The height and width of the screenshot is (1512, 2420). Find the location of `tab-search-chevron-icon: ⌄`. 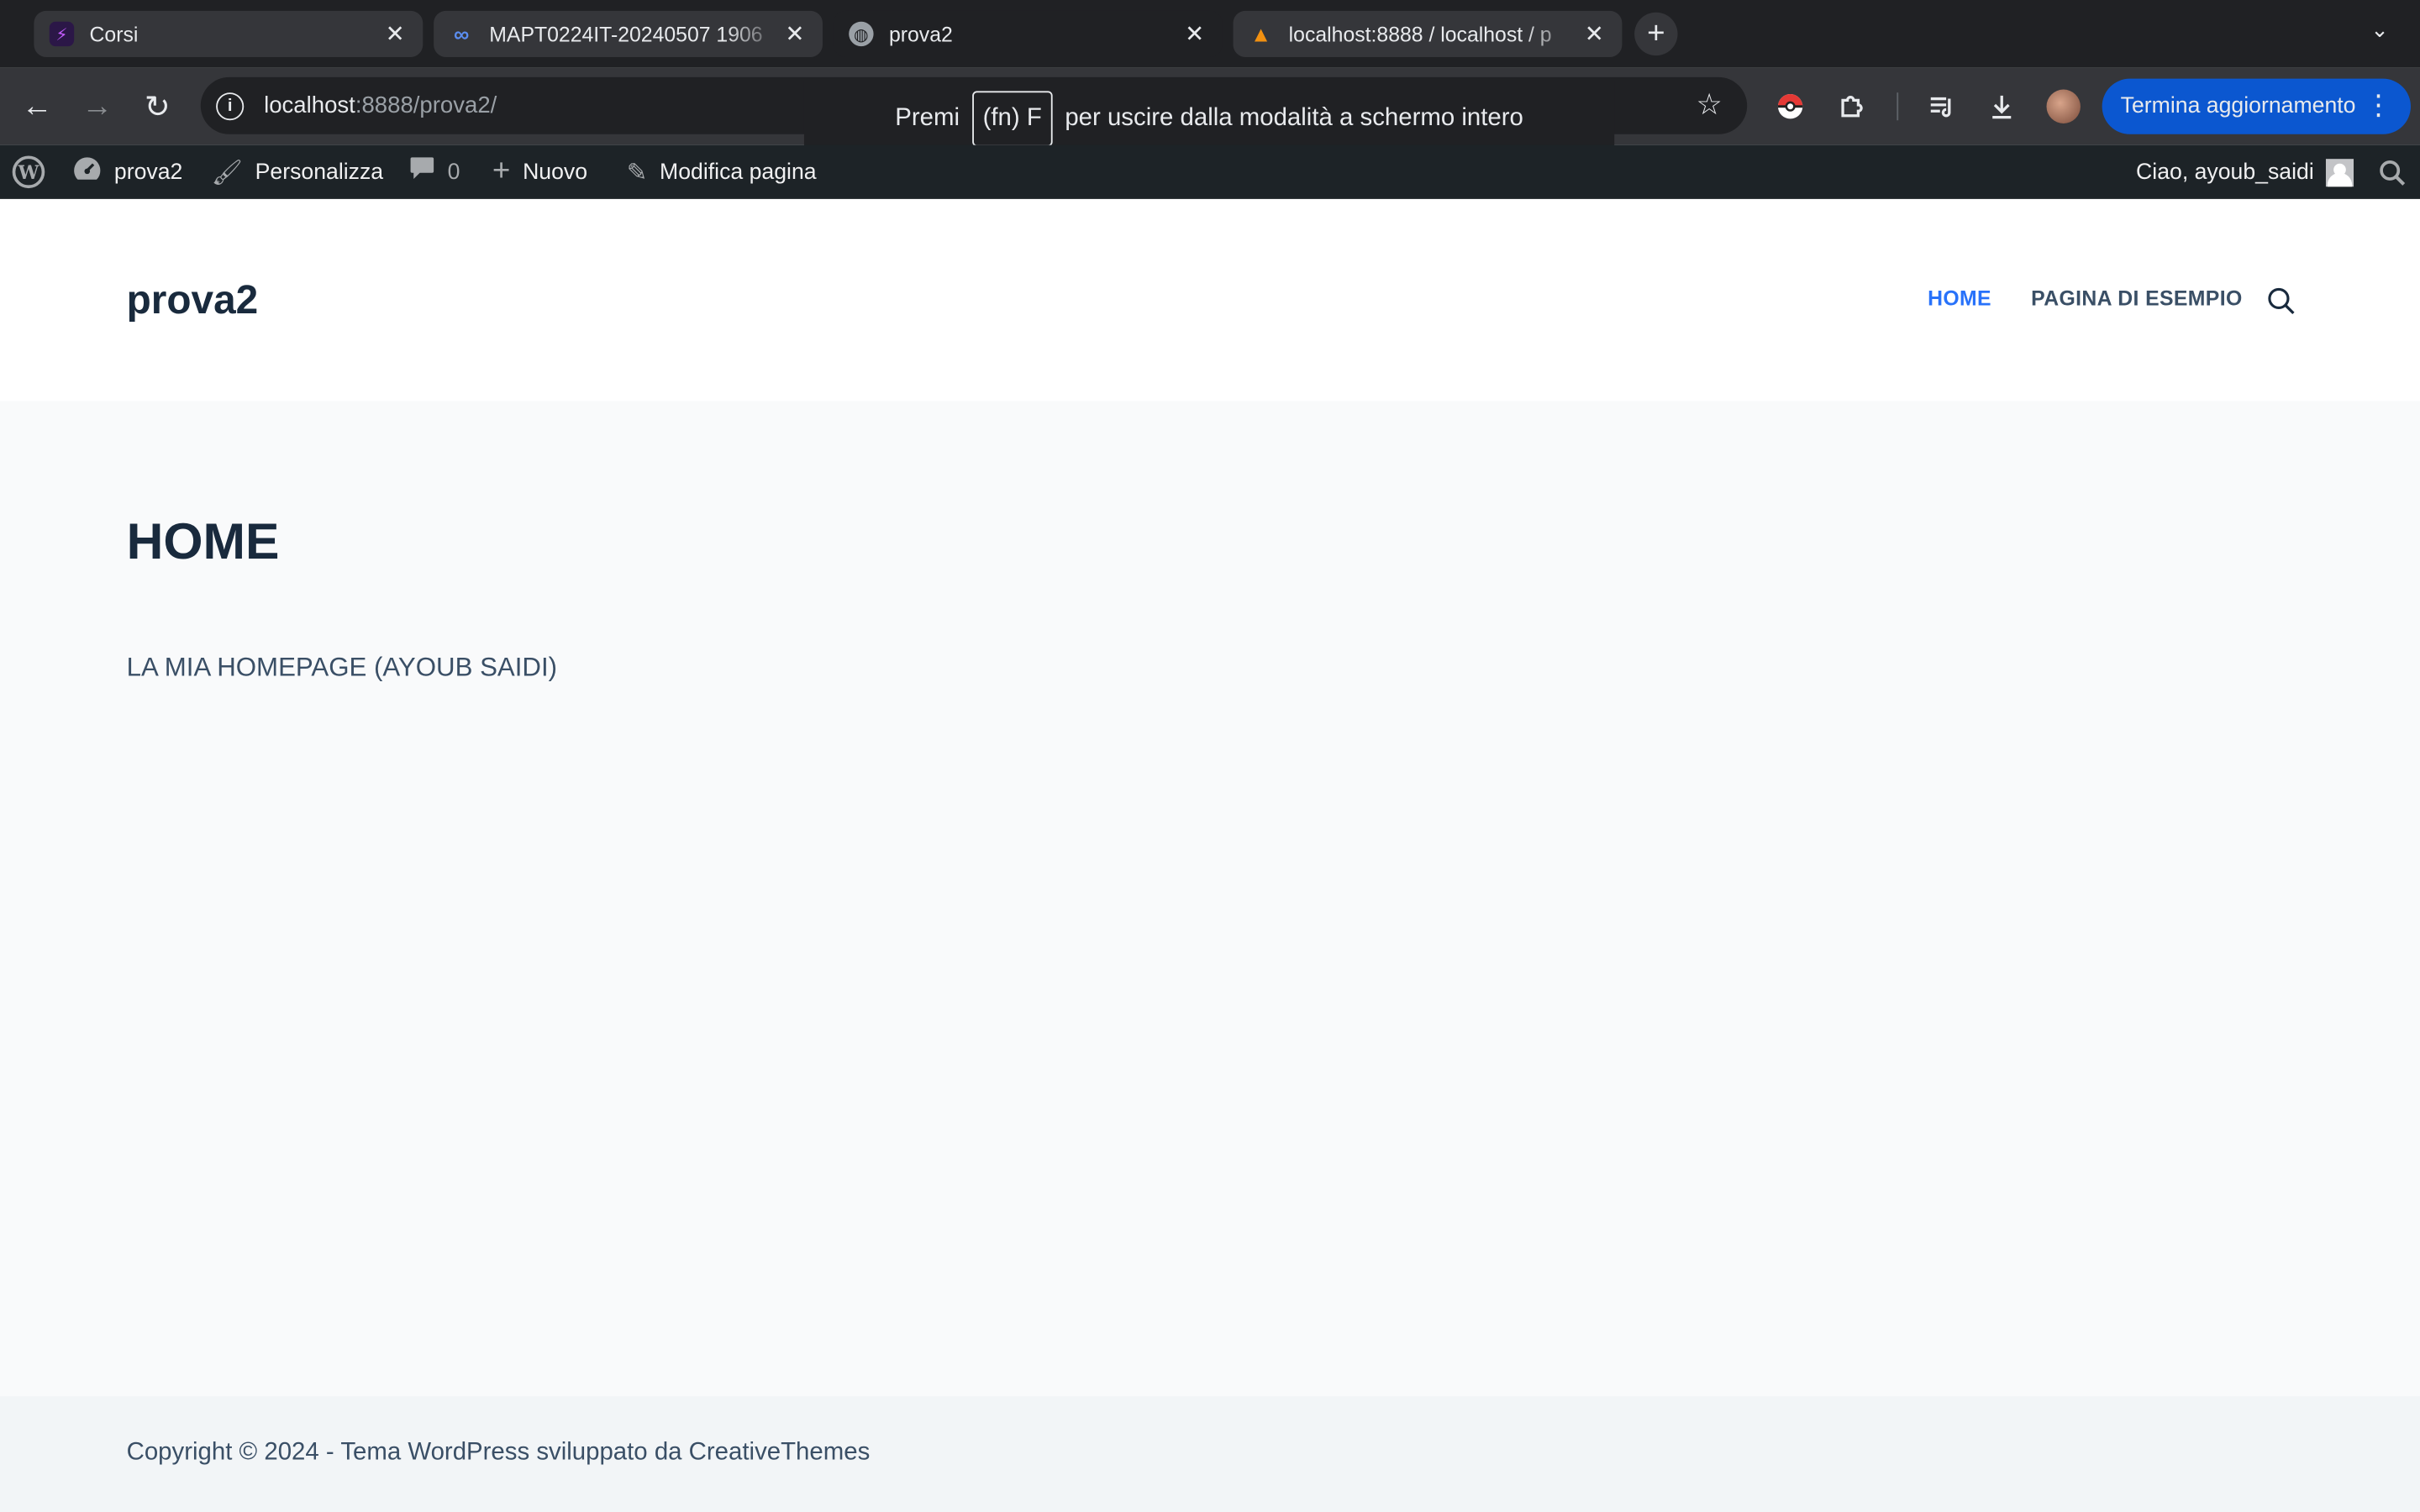

tab-search-chevron-icon: ⌄ is located at coordinates (2380, 30).